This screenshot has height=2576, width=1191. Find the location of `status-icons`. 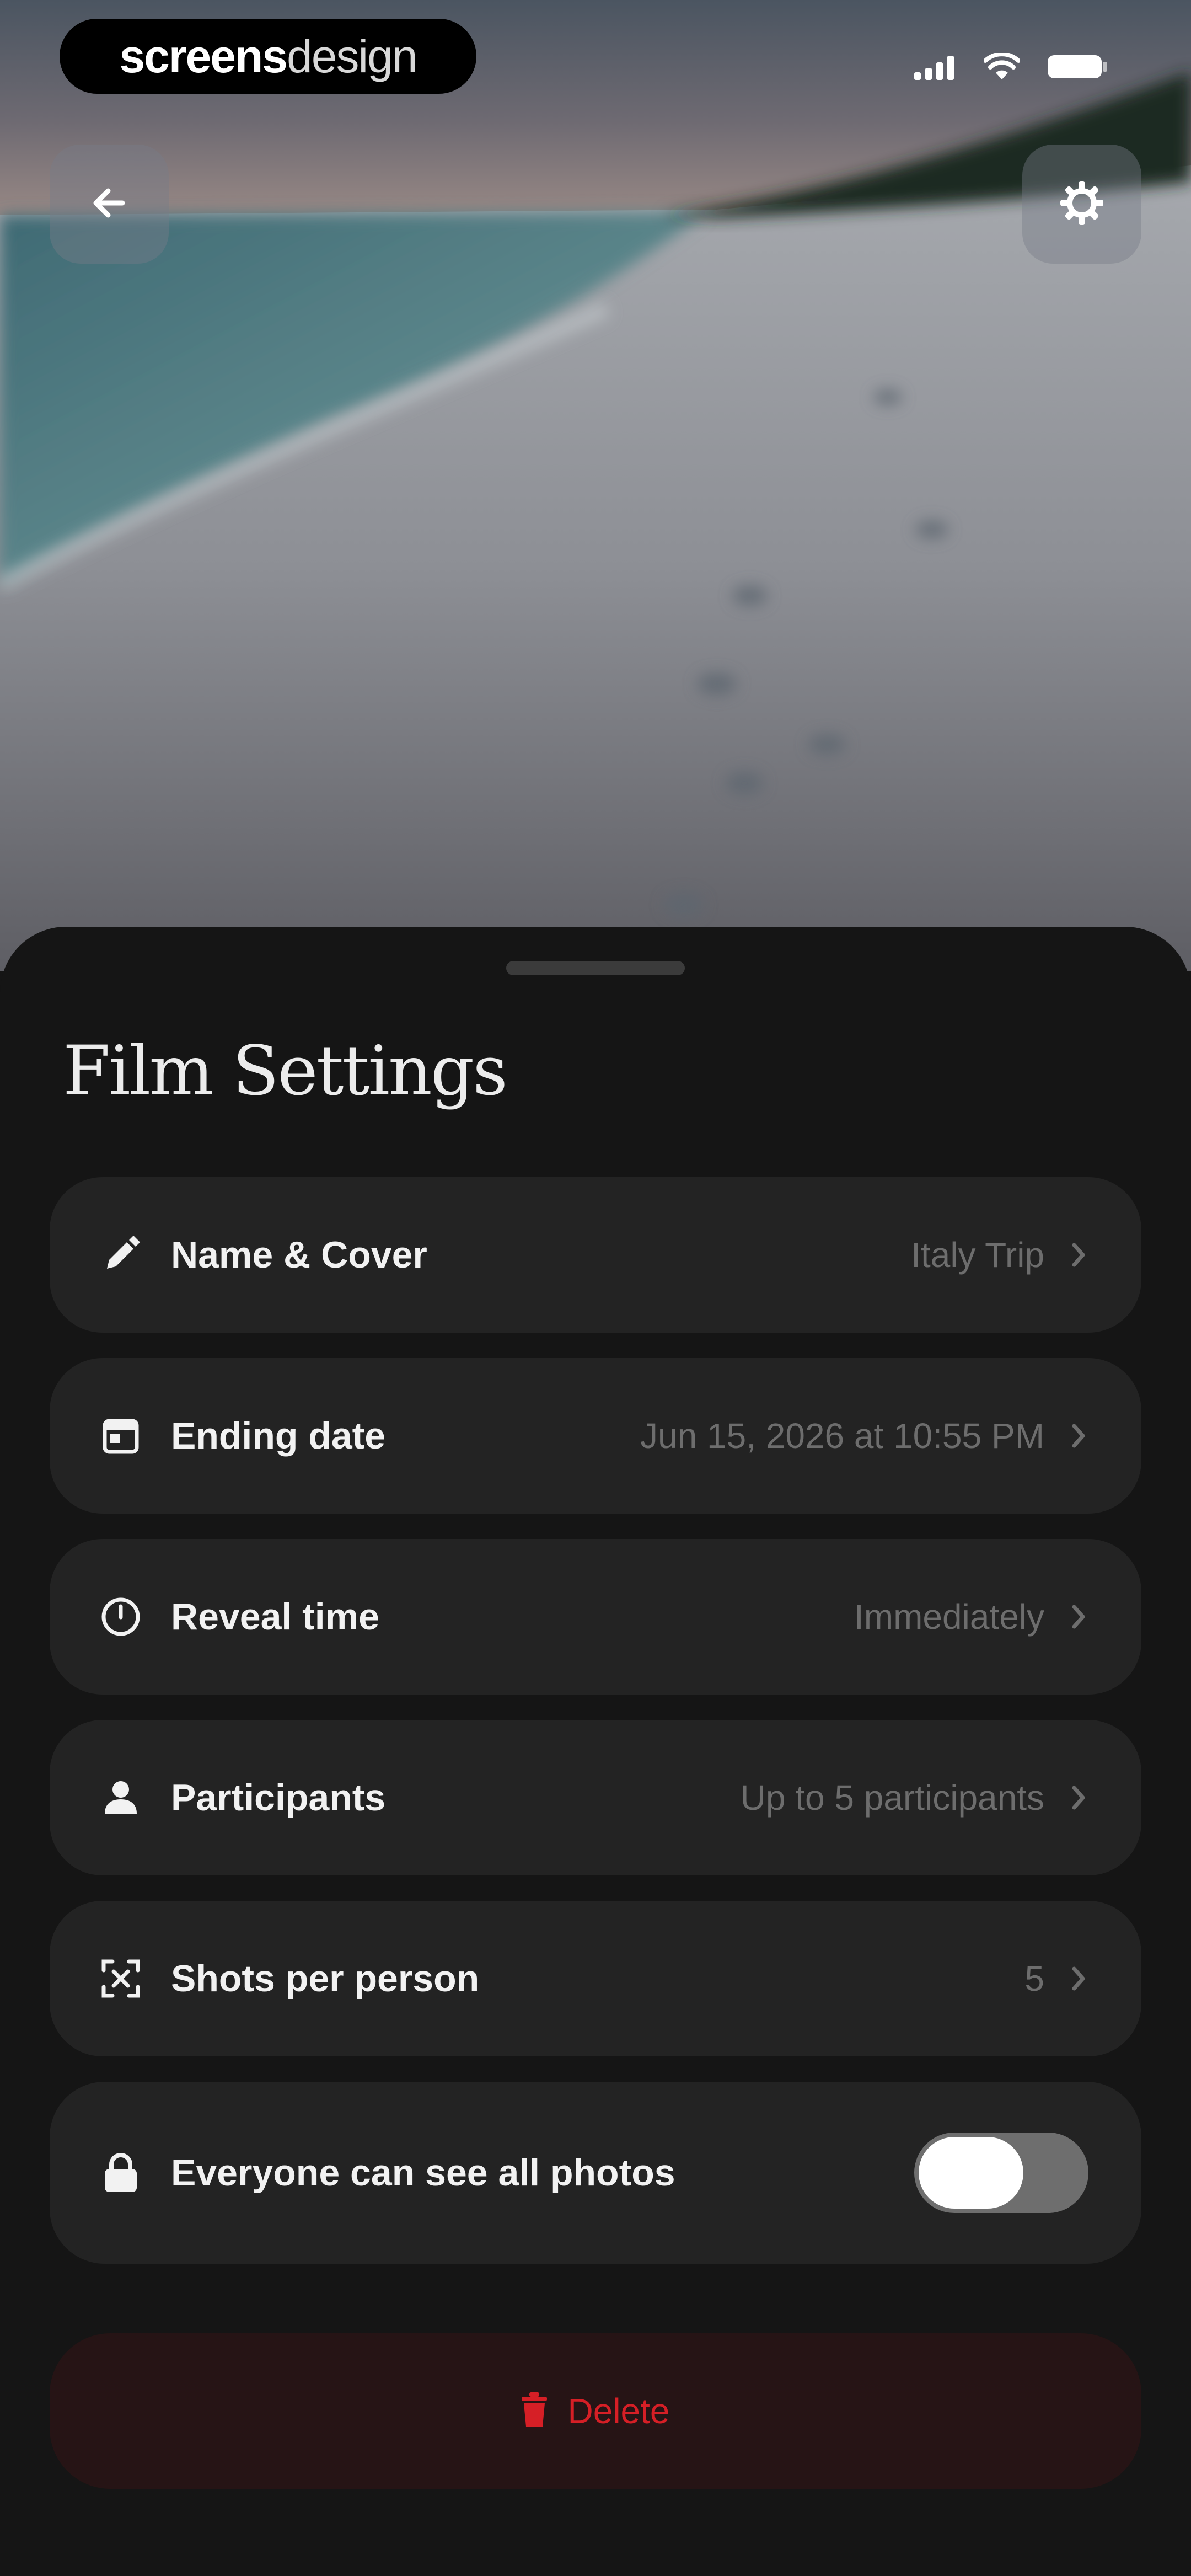

status-icons is located at coordinates (1011, 67).